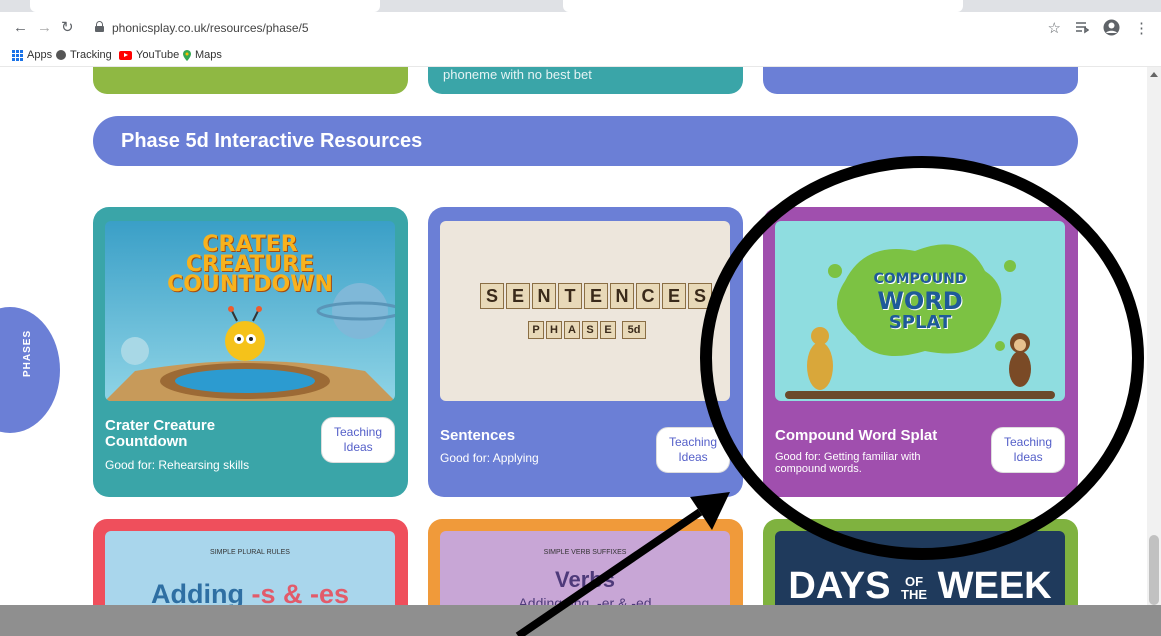  Describe the element at coordinates (609, 572) in the screenshot. I see `pointer-arrow-shaft` at that location.